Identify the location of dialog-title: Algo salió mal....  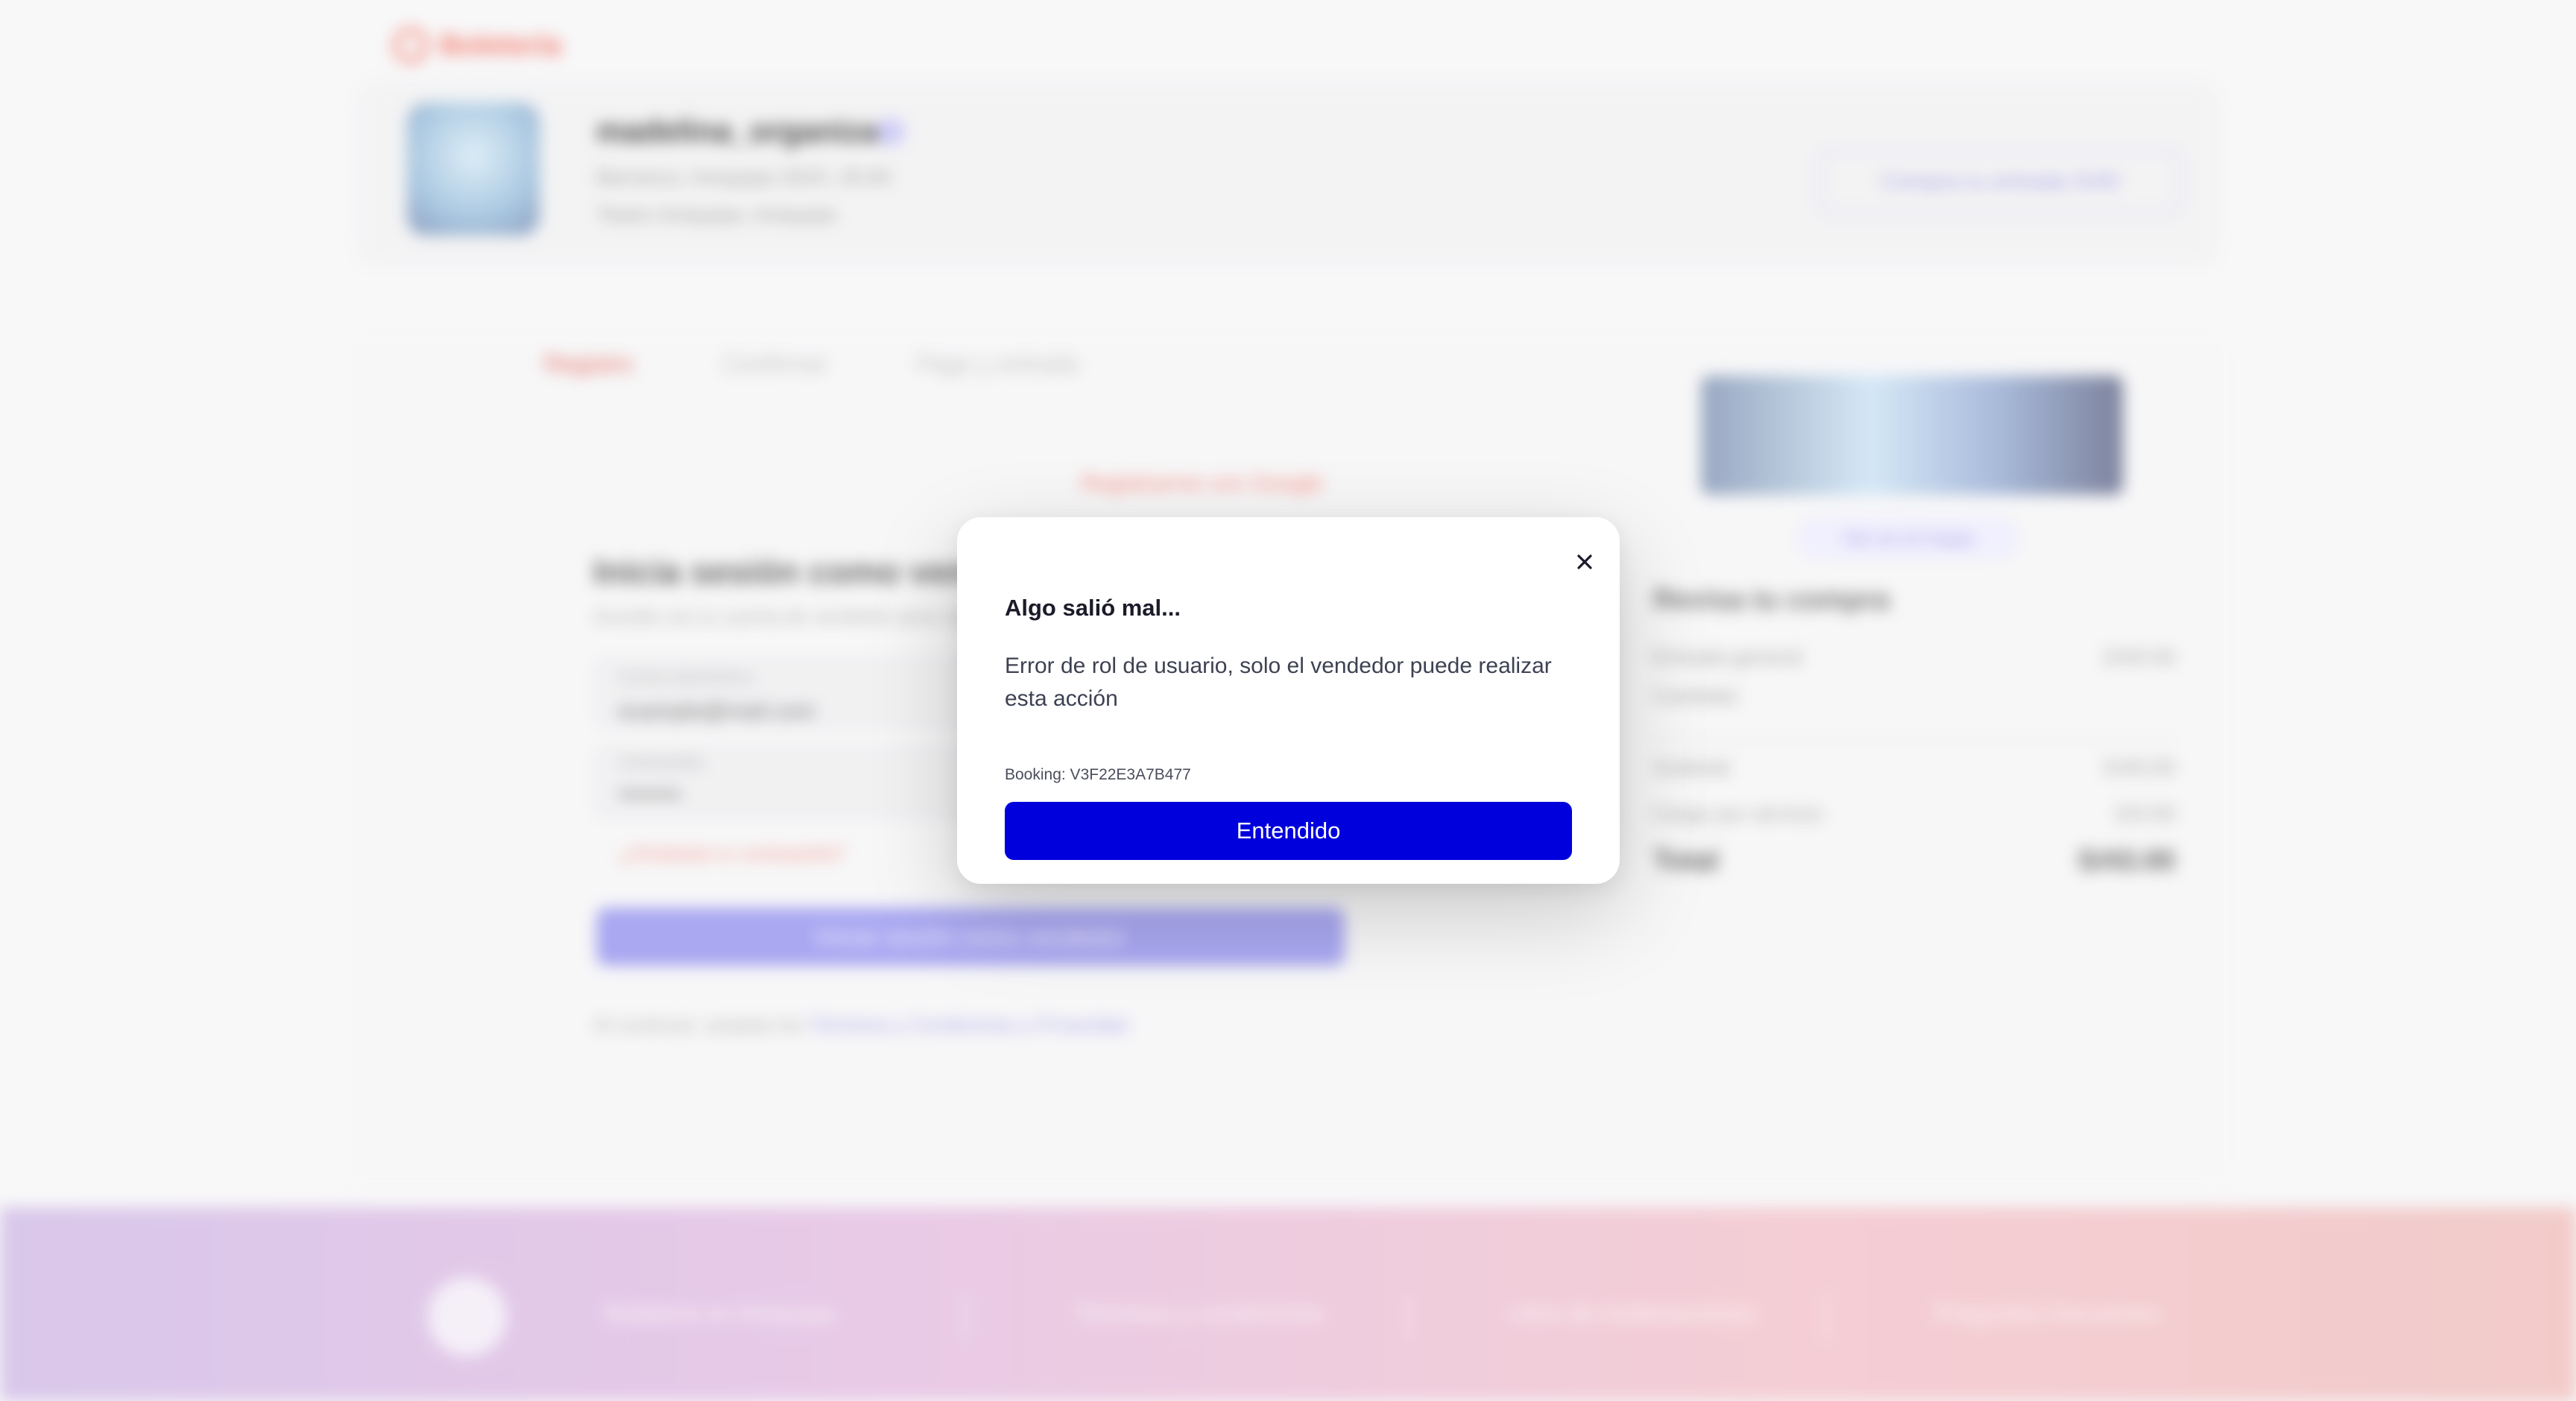
(1093, 608).